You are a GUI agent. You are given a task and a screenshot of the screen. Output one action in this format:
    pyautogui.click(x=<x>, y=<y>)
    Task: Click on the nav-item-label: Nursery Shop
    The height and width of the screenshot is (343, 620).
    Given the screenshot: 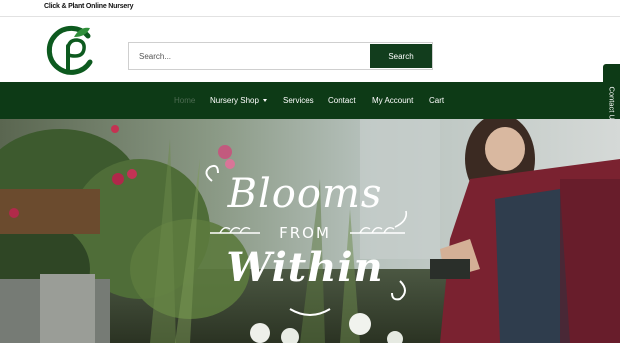 What is the action you would take?
    pyautogui.click(x=234, y=100)
    